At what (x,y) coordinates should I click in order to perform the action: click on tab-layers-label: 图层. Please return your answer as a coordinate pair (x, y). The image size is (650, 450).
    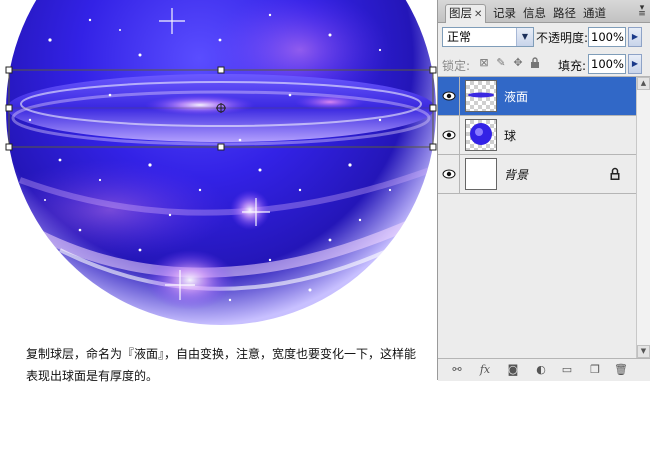
    Looking at the image, I should click on (460, 13).